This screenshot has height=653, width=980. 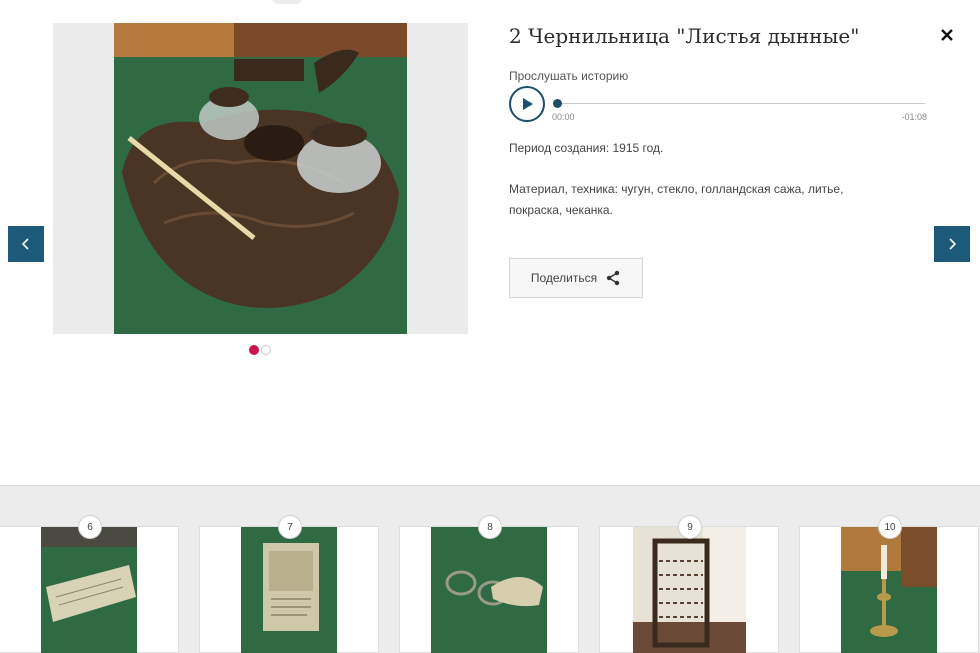 I want to click on play-button, so click(x=527, y=104).